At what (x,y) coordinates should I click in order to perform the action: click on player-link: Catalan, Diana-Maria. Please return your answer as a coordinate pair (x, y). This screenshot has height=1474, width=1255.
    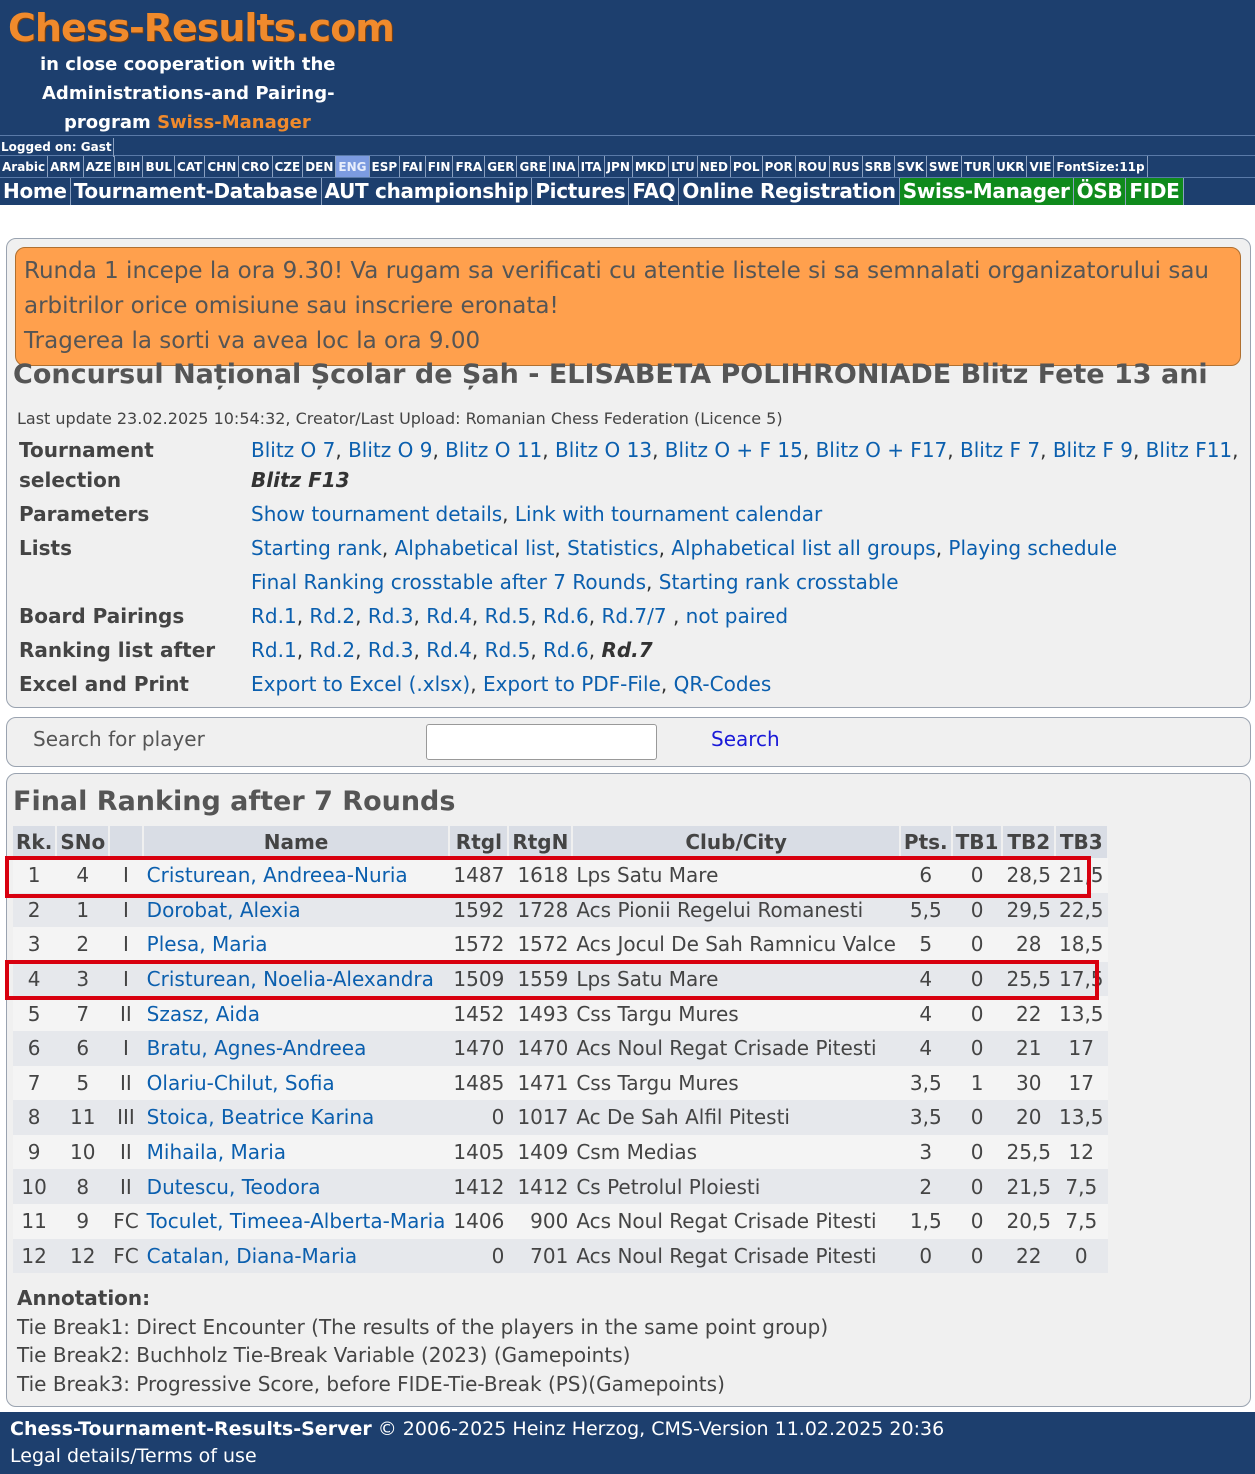
    Looking at the image, I should click on (252, 1256).